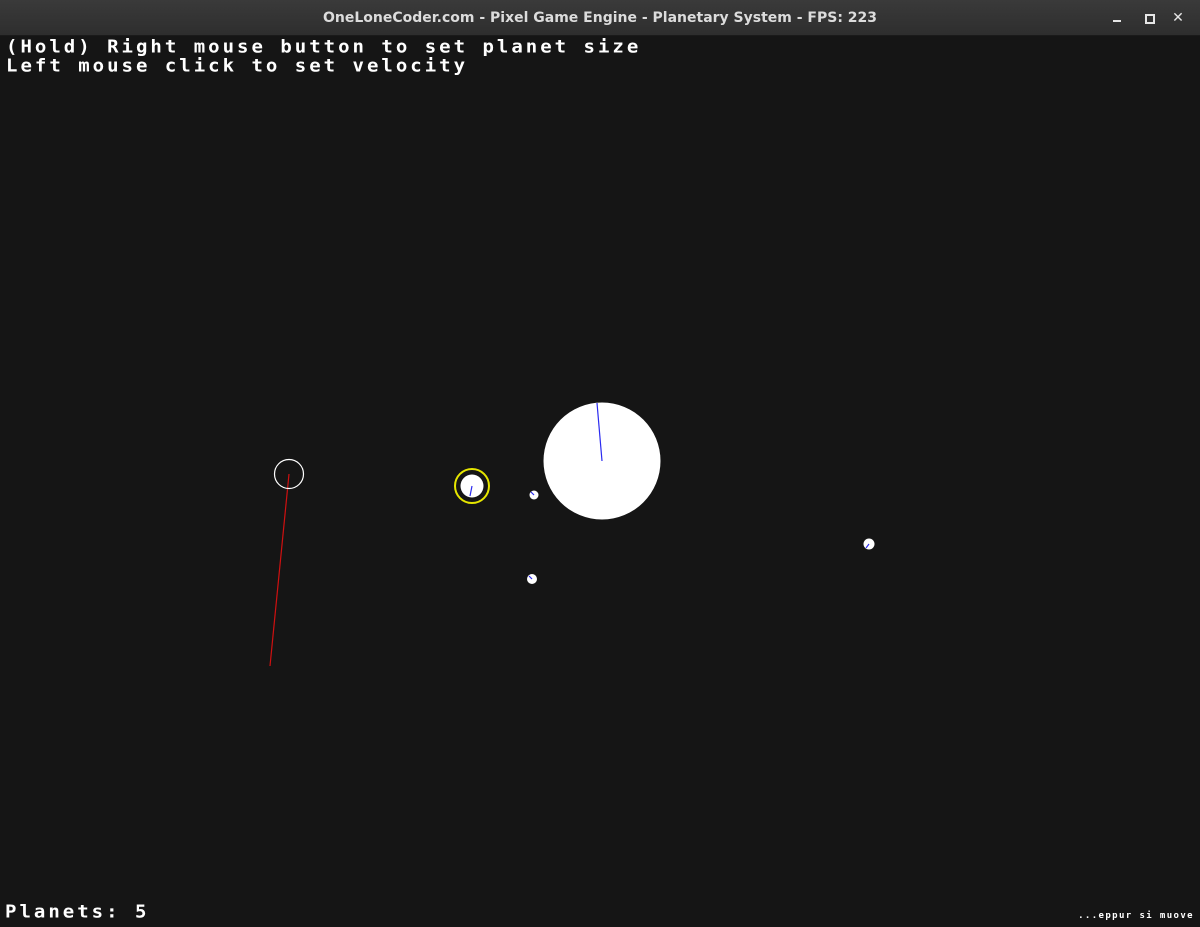 Image resolution: width=1200 pixels, height=927 pixels. Describe the element at coordinates (237, 65) in the screenshot. I see `instruction-velocity: Left mouse click to set velocity` at that location.